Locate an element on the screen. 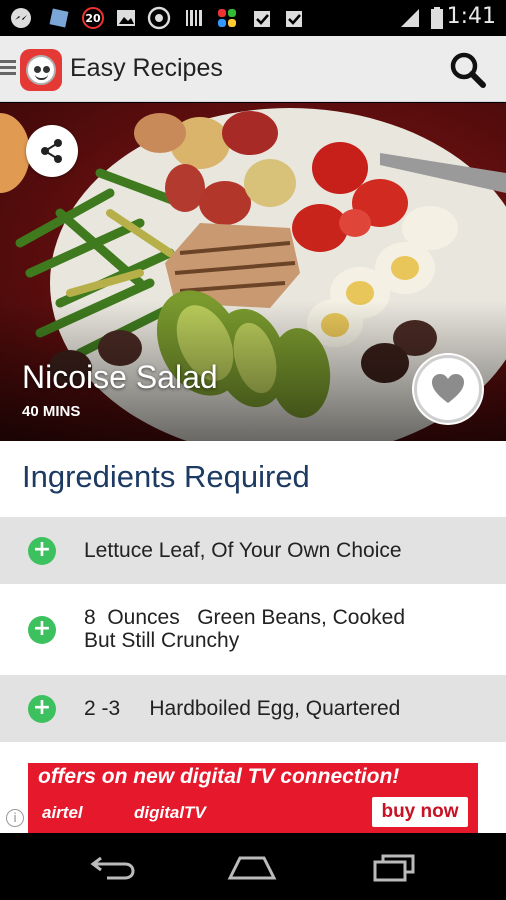 The image size is (506, 900). favorite-button is located at coordinates (448, 389).